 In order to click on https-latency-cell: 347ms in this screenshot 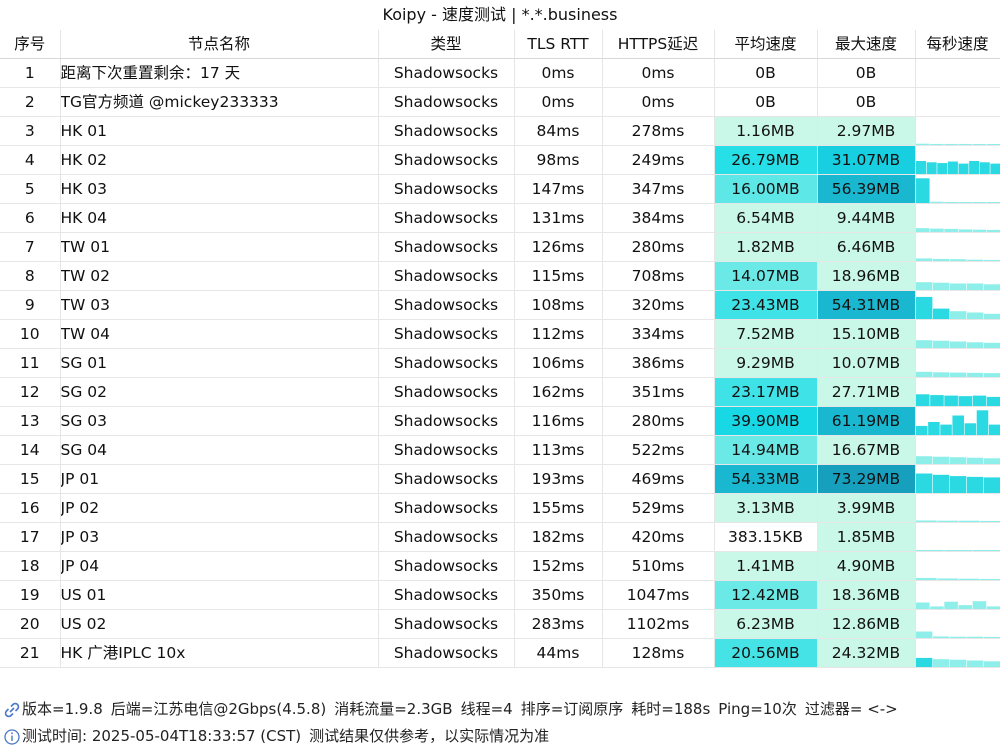, I will do `click(658, 189)`.